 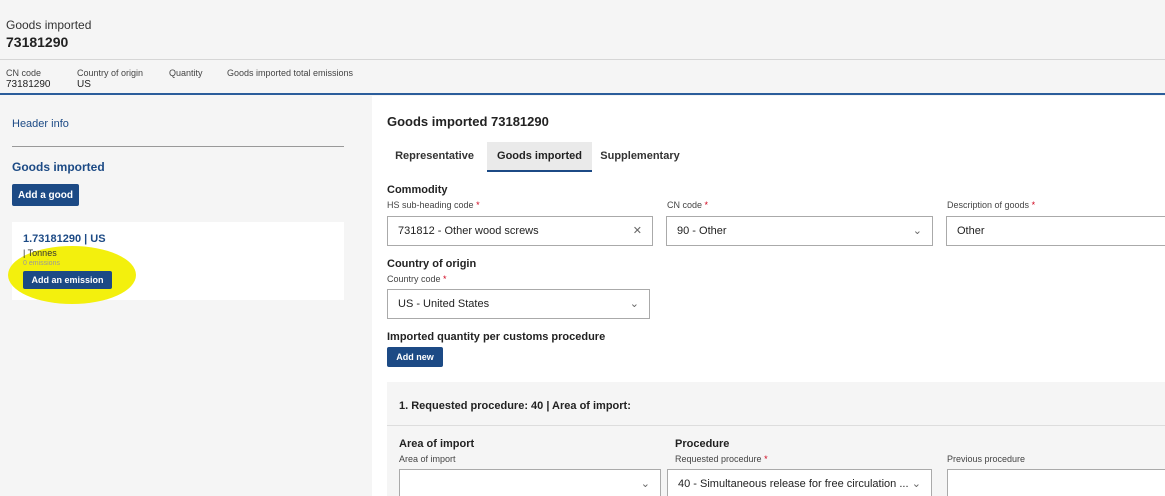 What do you see at coordinates (178, 146) in the screenshot?
I see `sidebar-divider` at bounding box center [178, 146].